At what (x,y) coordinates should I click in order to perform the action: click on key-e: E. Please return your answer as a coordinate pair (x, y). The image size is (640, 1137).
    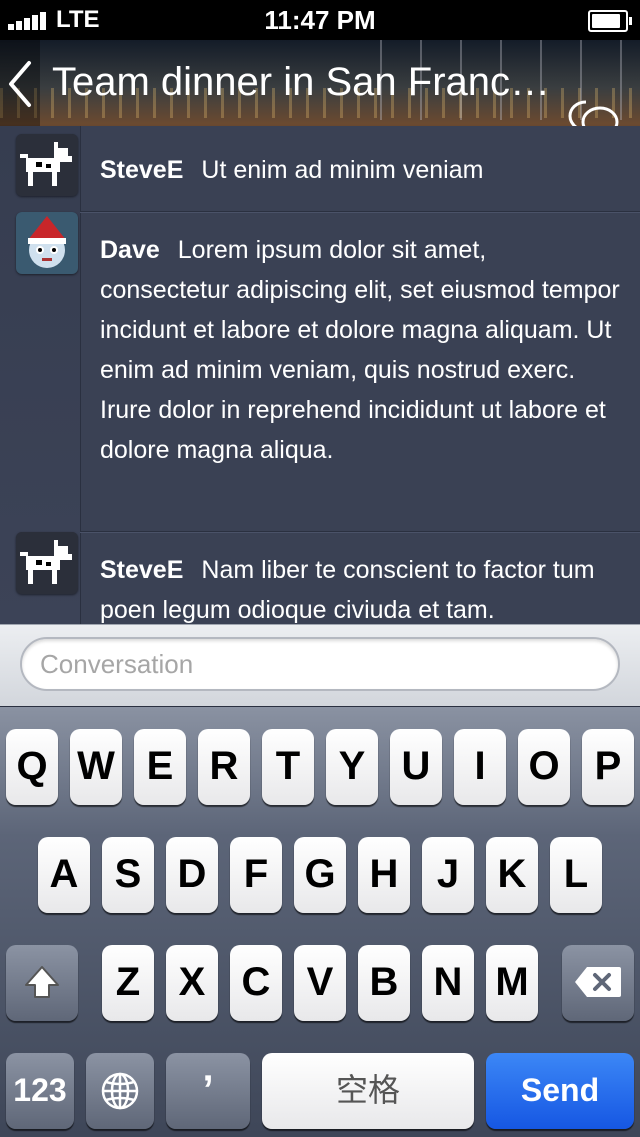
    Looking at the image, I should click on (160, 767).